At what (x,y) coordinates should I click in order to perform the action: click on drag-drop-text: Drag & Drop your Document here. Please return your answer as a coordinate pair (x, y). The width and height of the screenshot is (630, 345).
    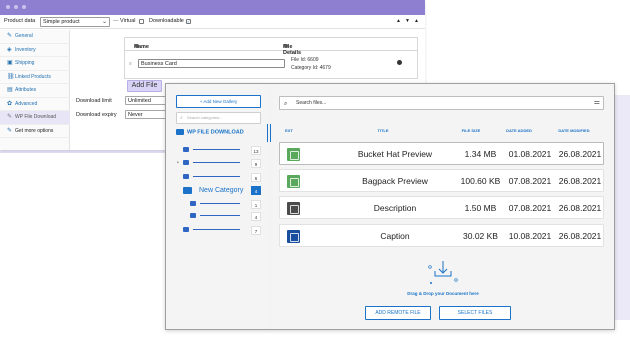
    Looking at the image, I should click on (443, 293).